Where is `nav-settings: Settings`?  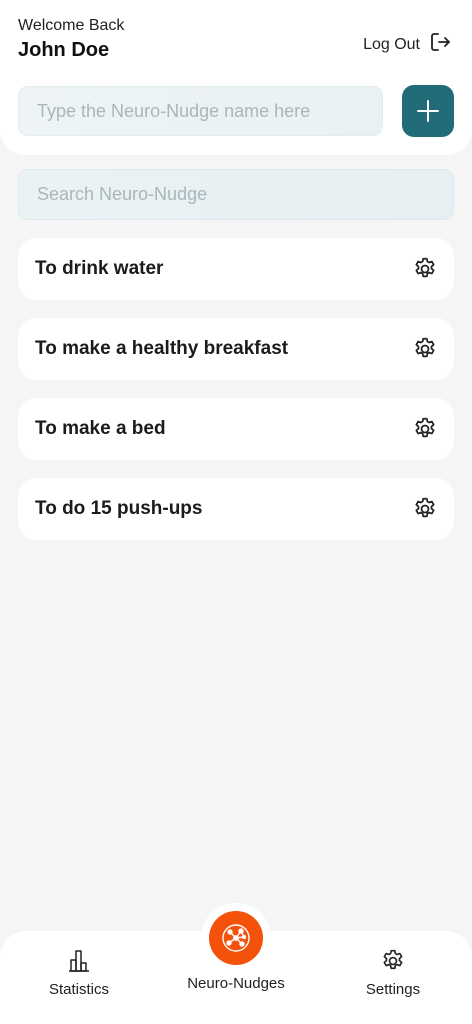 nav-settings: Settings is located at coordinates (393, 973).